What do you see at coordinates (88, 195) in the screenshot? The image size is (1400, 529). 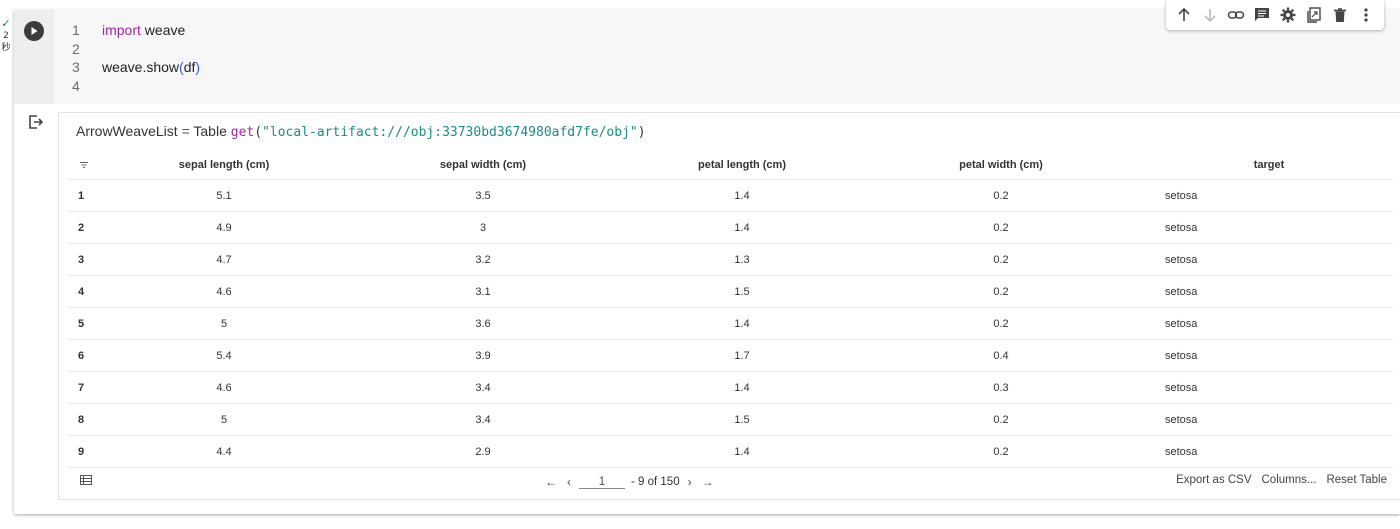 I see `row-index: 1` at bounding box center [88, 195].